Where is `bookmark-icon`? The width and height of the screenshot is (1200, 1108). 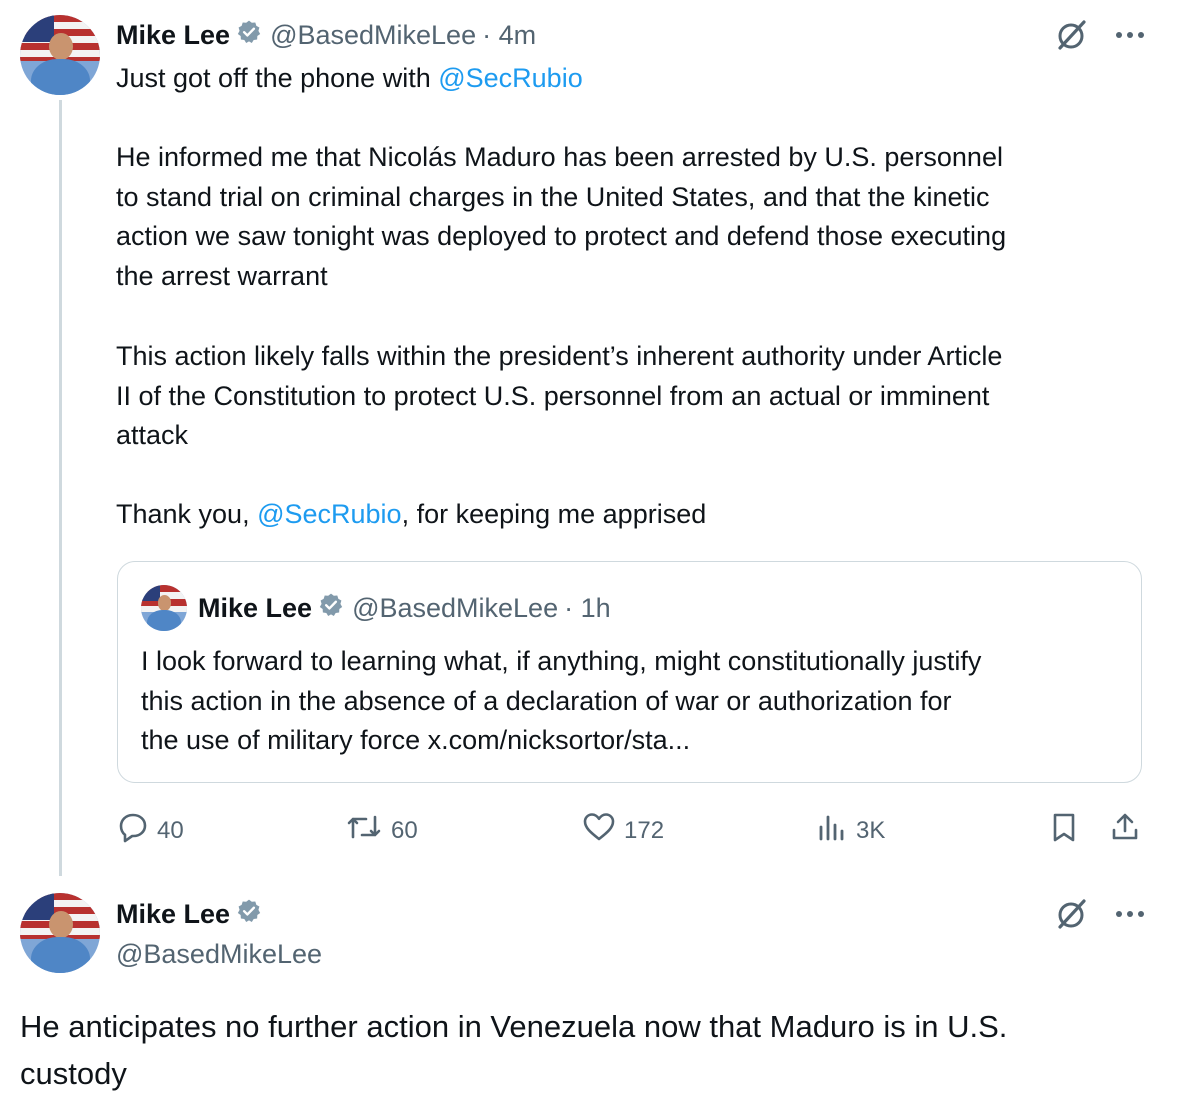 bookmark-icon is located at coordinates (1064, 830).